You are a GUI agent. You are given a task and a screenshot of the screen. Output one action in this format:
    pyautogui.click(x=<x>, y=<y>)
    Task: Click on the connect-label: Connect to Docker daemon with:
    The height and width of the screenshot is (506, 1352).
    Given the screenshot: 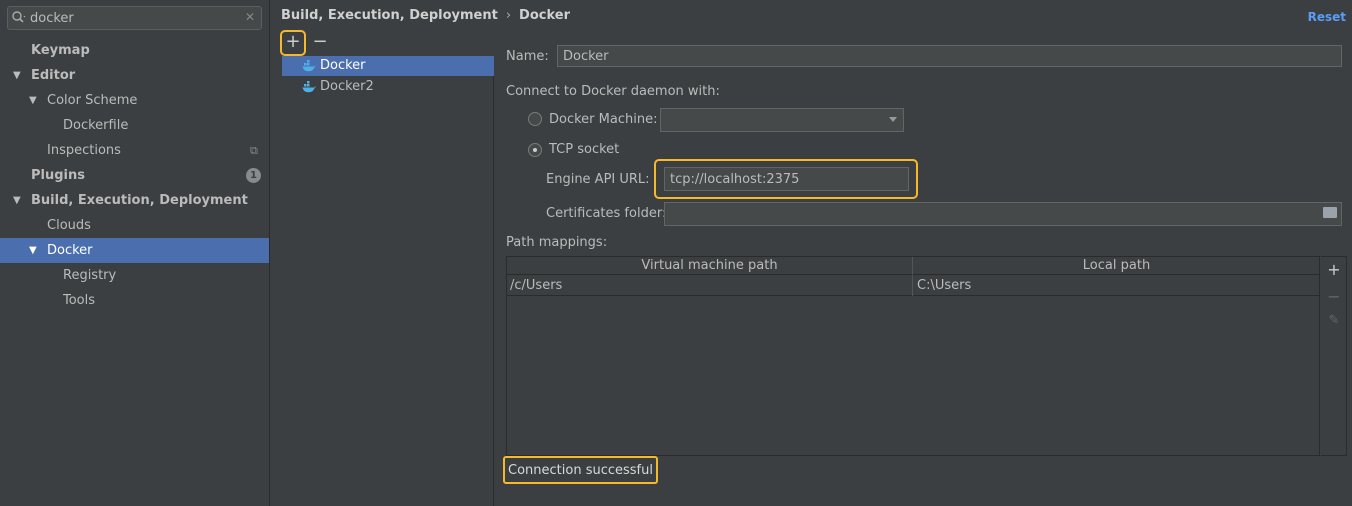 What is the action you would take?
    pyautogui.click(x=613, y=91)
    